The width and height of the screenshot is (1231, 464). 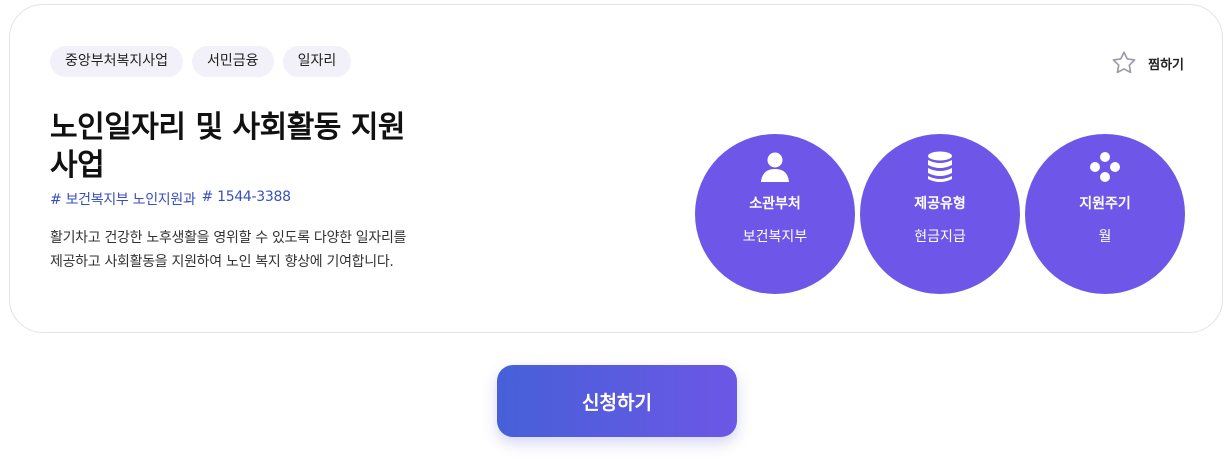 I want to click on star-outline-icon, so click(x=1124, y=63).